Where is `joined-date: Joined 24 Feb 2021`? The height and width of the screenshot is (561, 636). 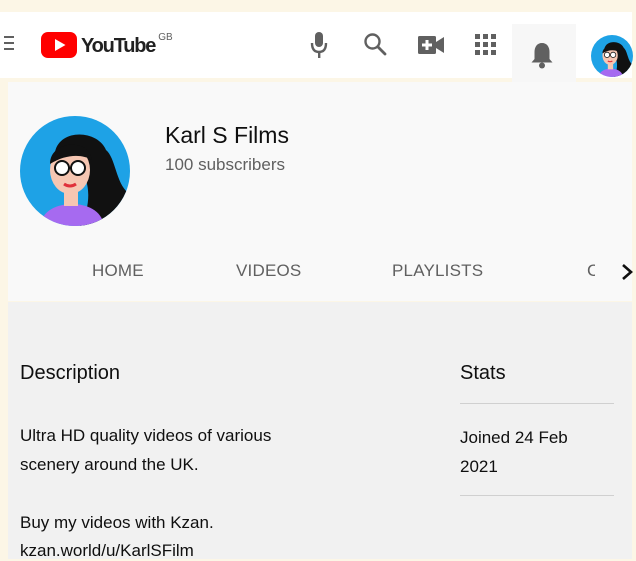 joined-date: Joined 24 Feb 2021 is located at coordinates (514, 452).